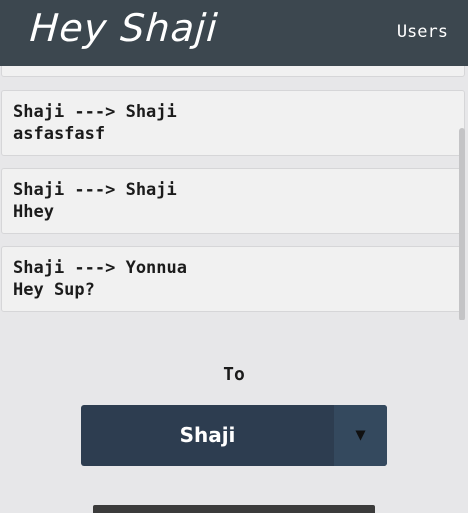  I want to click on message-route: Shaji ---> Yonnua, so click(100, 268).